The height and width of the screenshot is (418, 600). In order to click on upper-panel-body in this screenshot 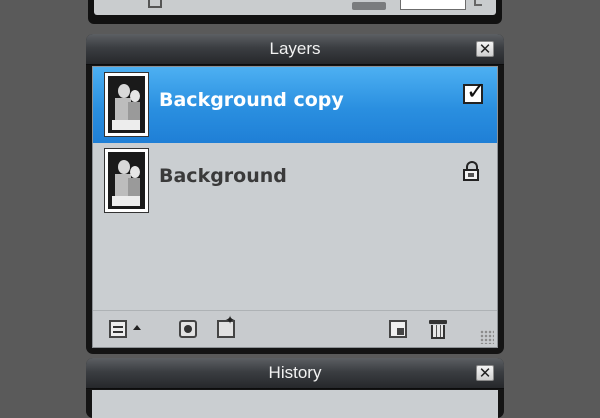, I will do `click(295, 7)`.